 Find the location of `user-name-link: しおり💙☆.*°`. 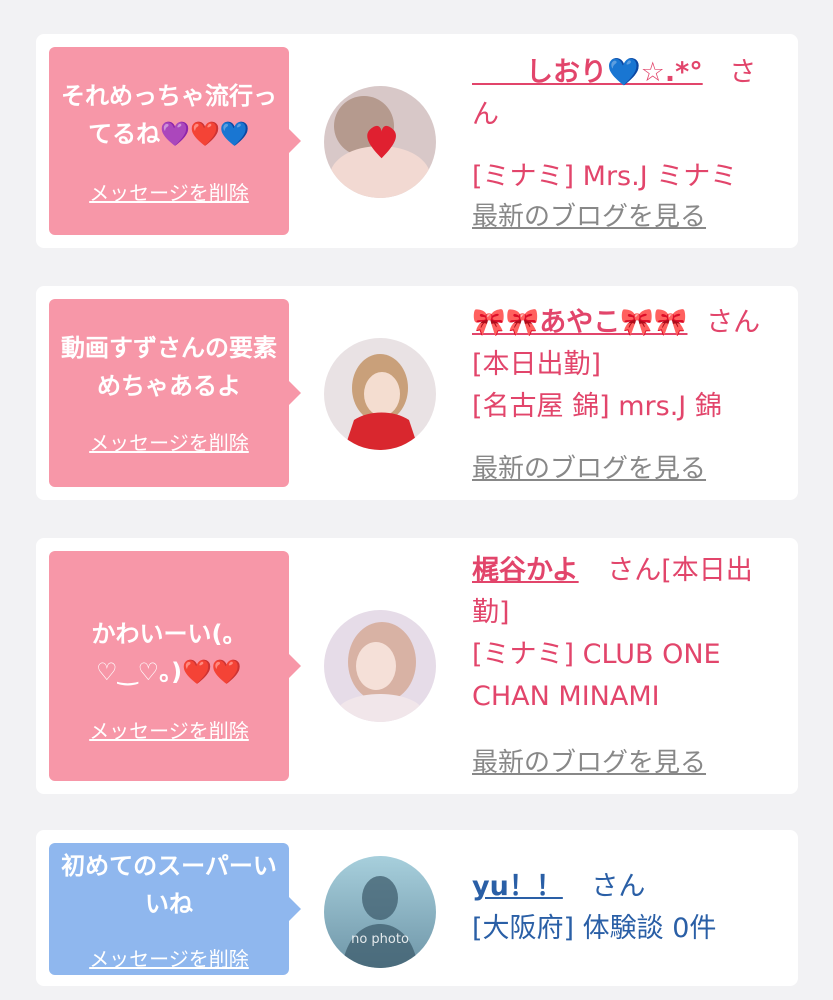

user-name-link: しおり💙☆.*° is located at coordinates (614, 72).